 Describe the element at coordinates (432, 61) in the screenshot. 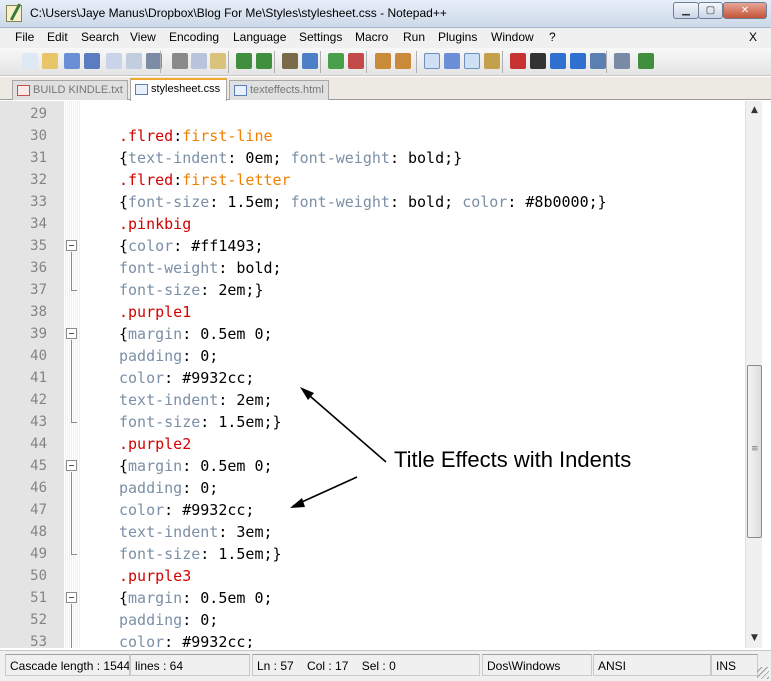

I see `word-wrap-icon` at that location.